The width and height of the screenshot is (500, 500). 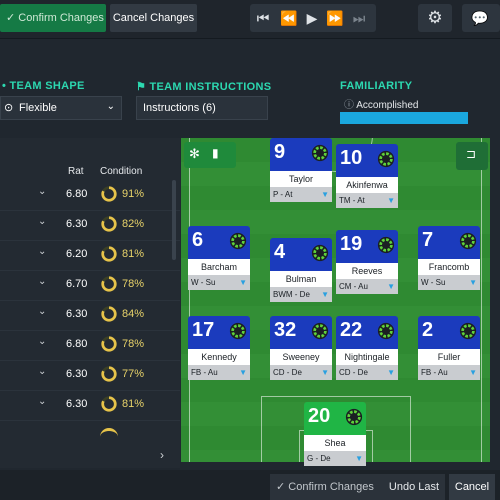 I want to click on table-row: ⌄ 6.30 81%, so click(x=90, y=405).